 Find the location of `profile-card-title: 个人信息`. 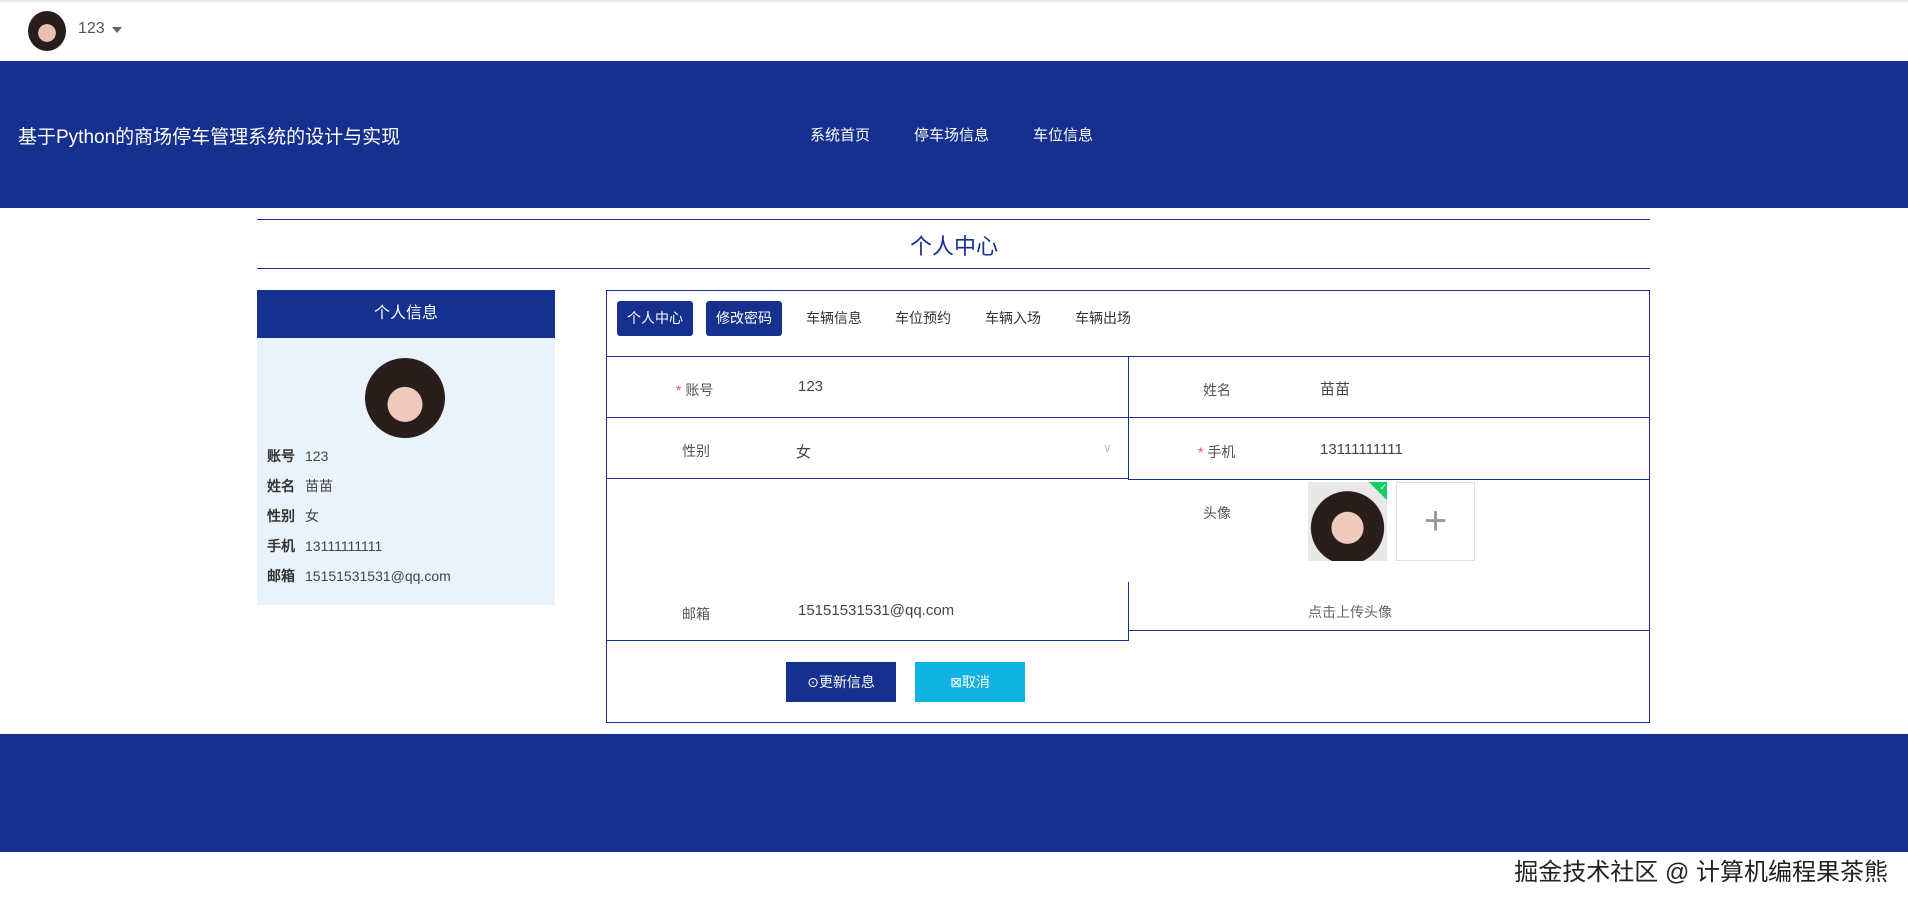

profile-card-title: 个人信息 is located at coordinates (406, 314).